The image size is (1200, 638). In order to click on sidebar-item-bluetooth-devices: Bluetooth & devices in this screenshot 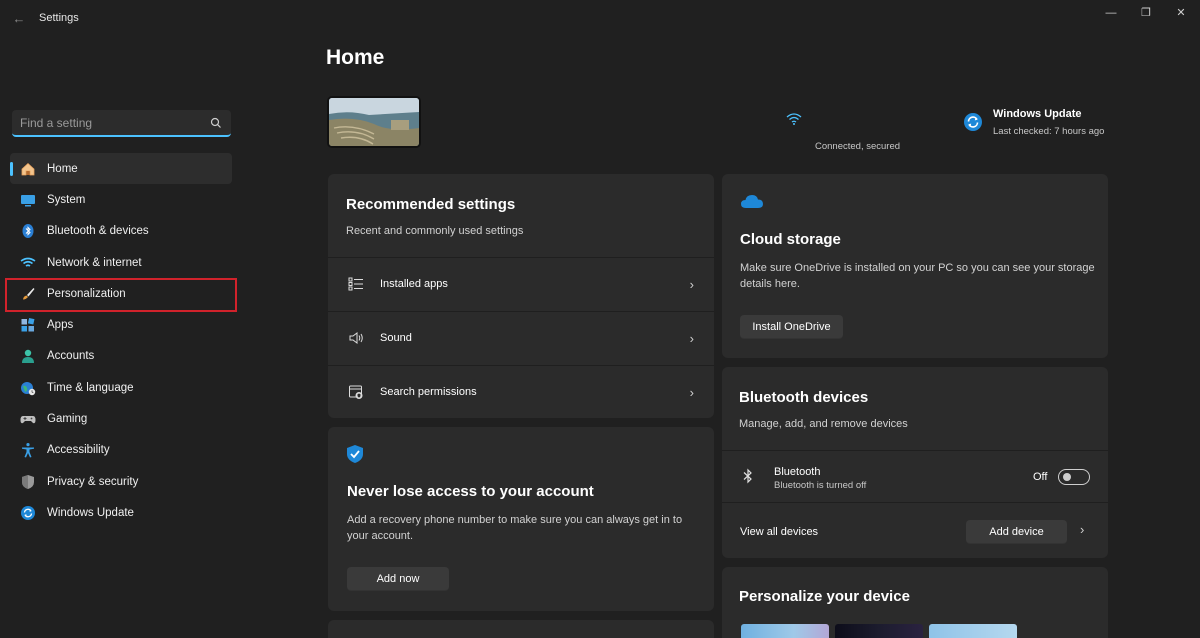, I will do `click(121, 231)`.